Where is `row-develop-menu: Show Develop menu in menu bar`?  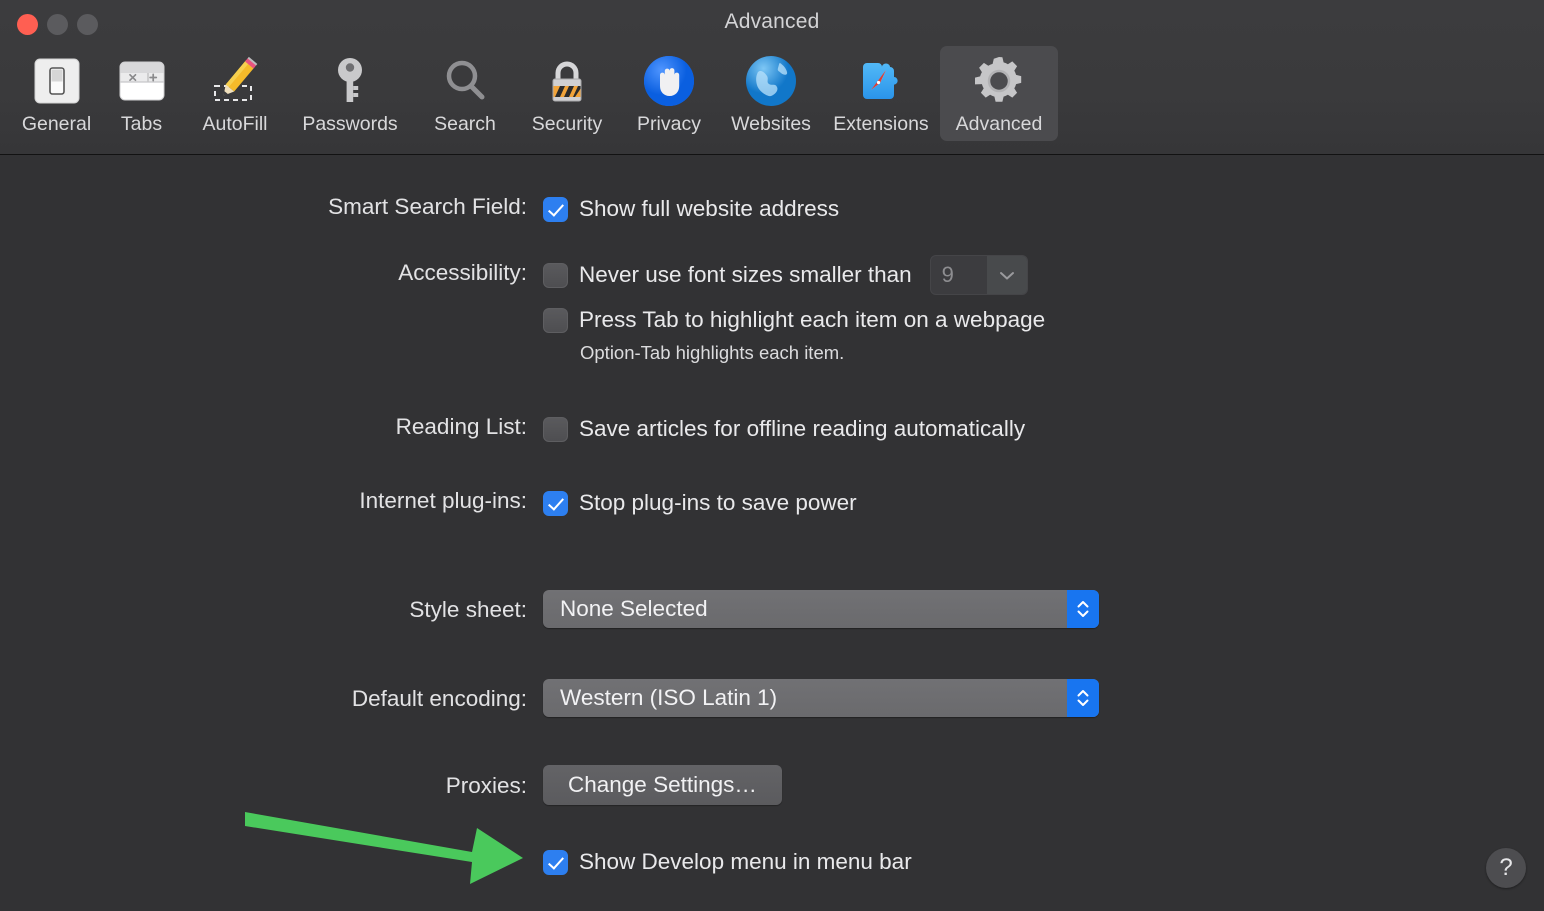 row-develop-menu: Show Develop menu in menu bar is located at coordinates (456, 862).